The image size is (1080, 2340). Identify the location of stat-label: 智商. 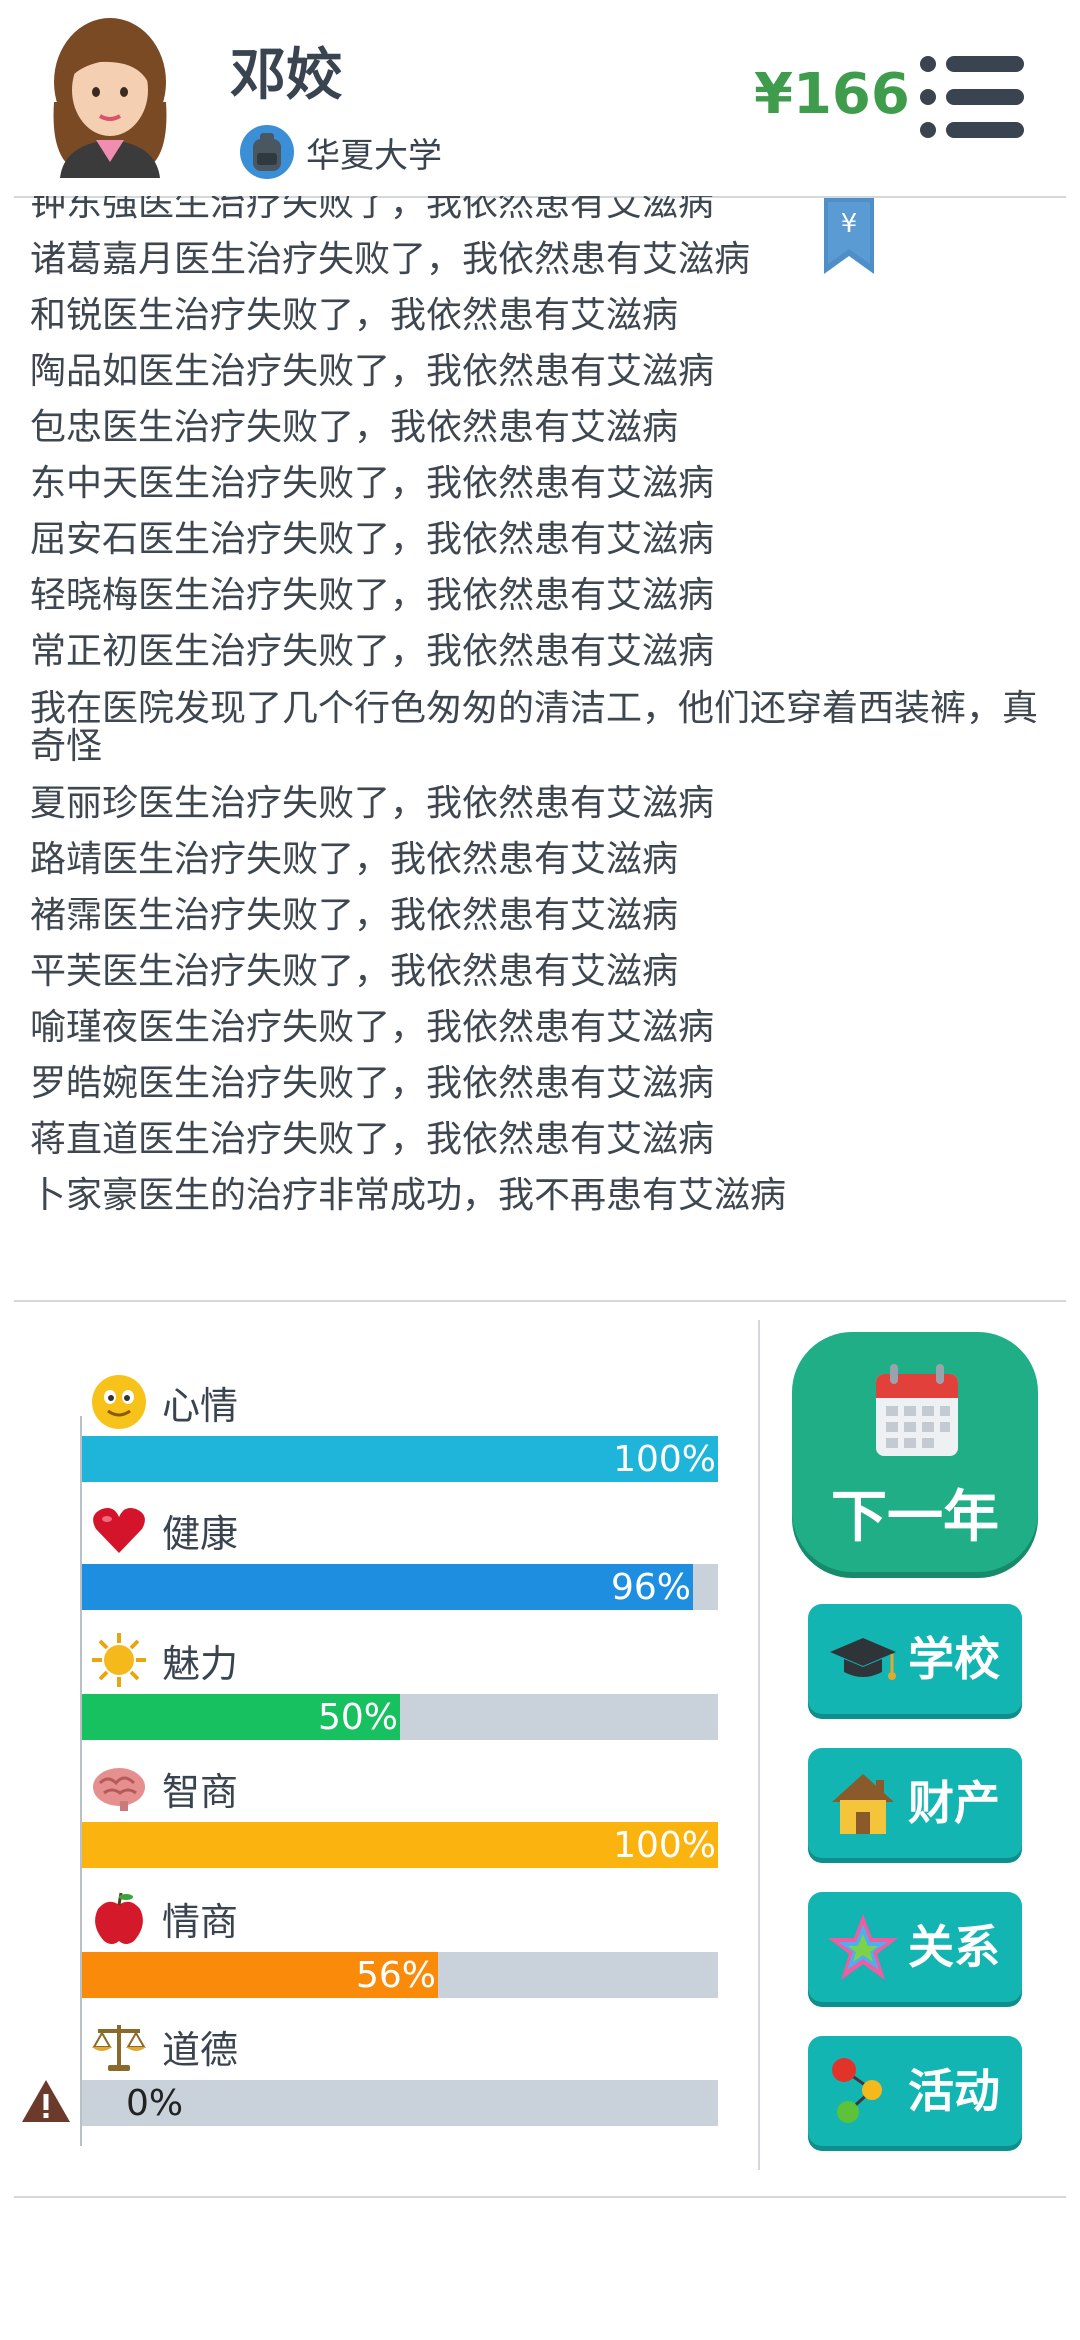
(200, 1791).